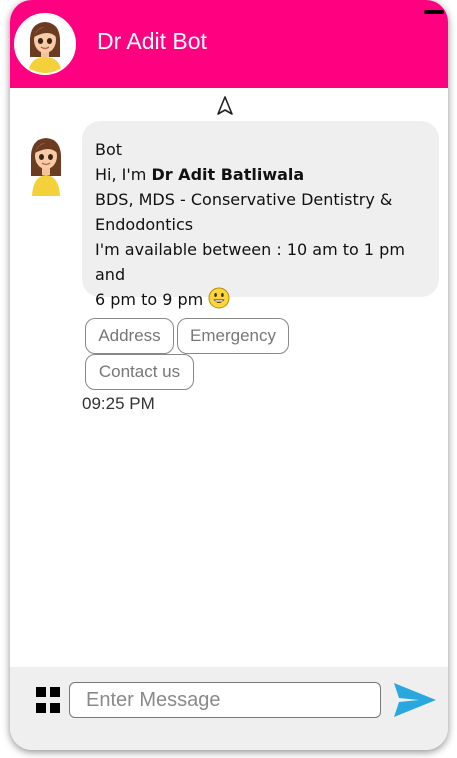  Describe the element at coordinates (228, 174) in the screenshot. I see `doctor-name: Dr Adit Batliwala` at that location.